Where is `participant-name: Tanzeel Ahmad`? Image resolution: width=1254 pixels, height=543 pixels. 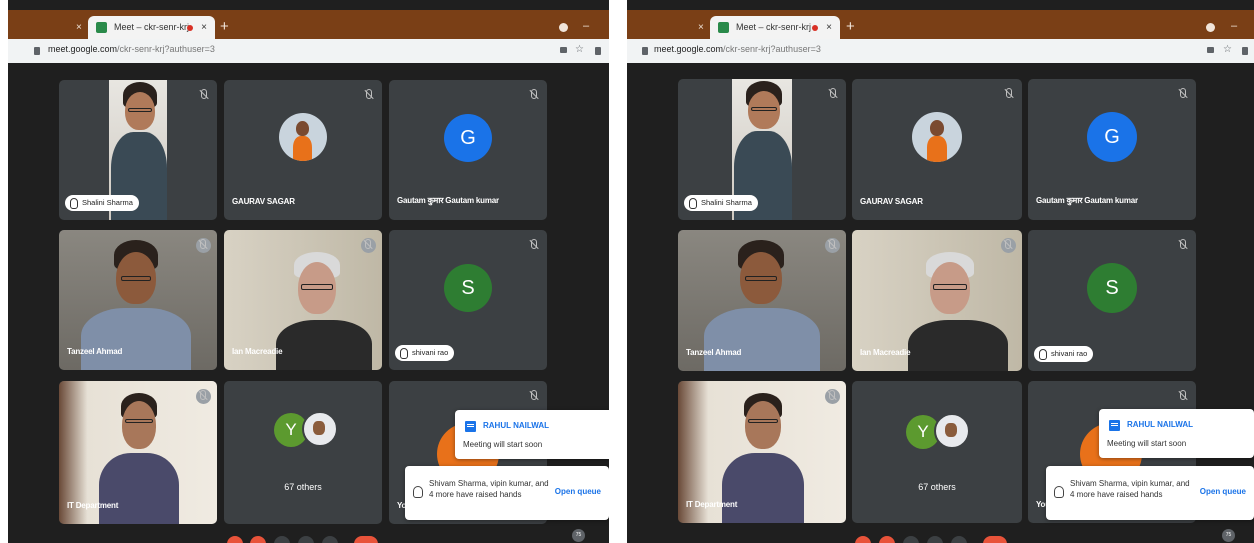 participant-name: Tanzeel Ahmad is located at coordinates (95, 351).